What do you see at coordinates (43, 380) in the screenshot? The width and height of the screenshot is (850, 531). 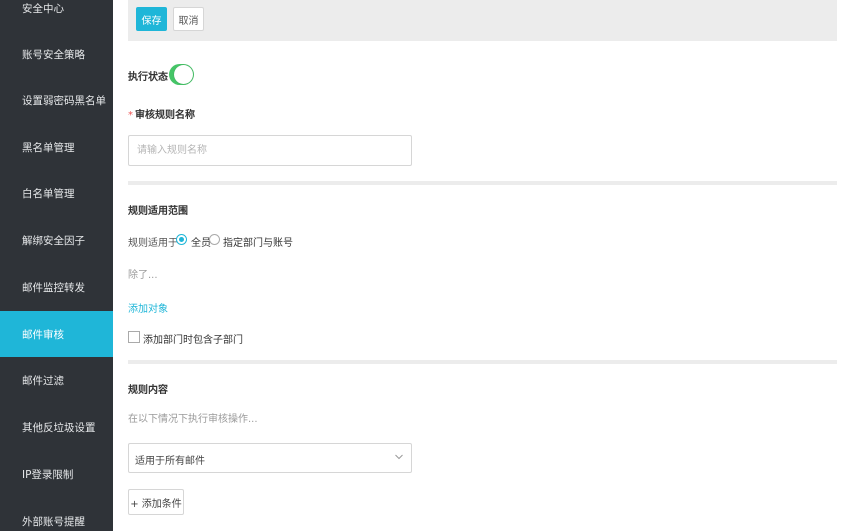 I see `sidebar-item-label: 邮件过滤` at bounding box center [43, 380].